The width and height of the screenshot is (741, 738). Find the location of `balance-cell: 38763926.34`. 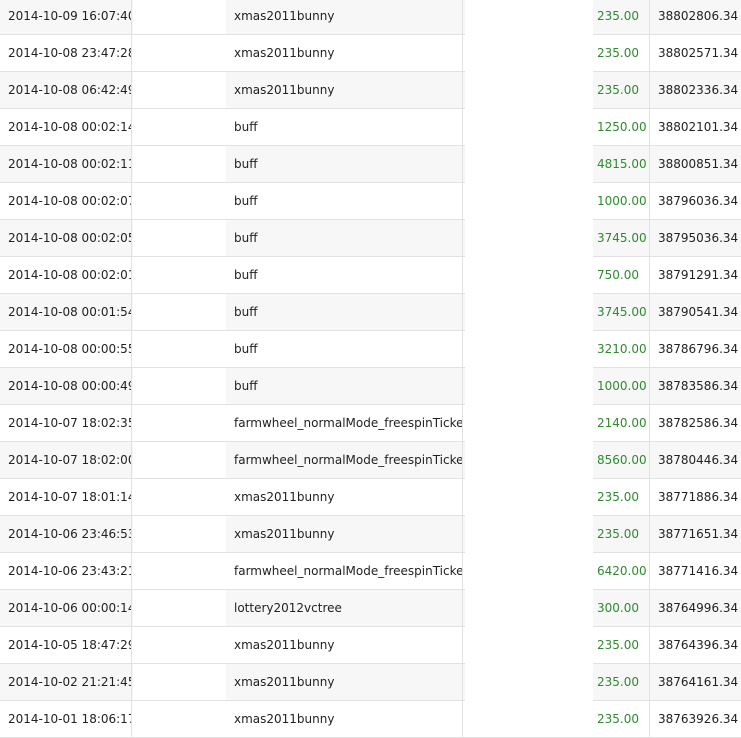

balance-cell: 38763926.34 is located at coordinates (698, 719).